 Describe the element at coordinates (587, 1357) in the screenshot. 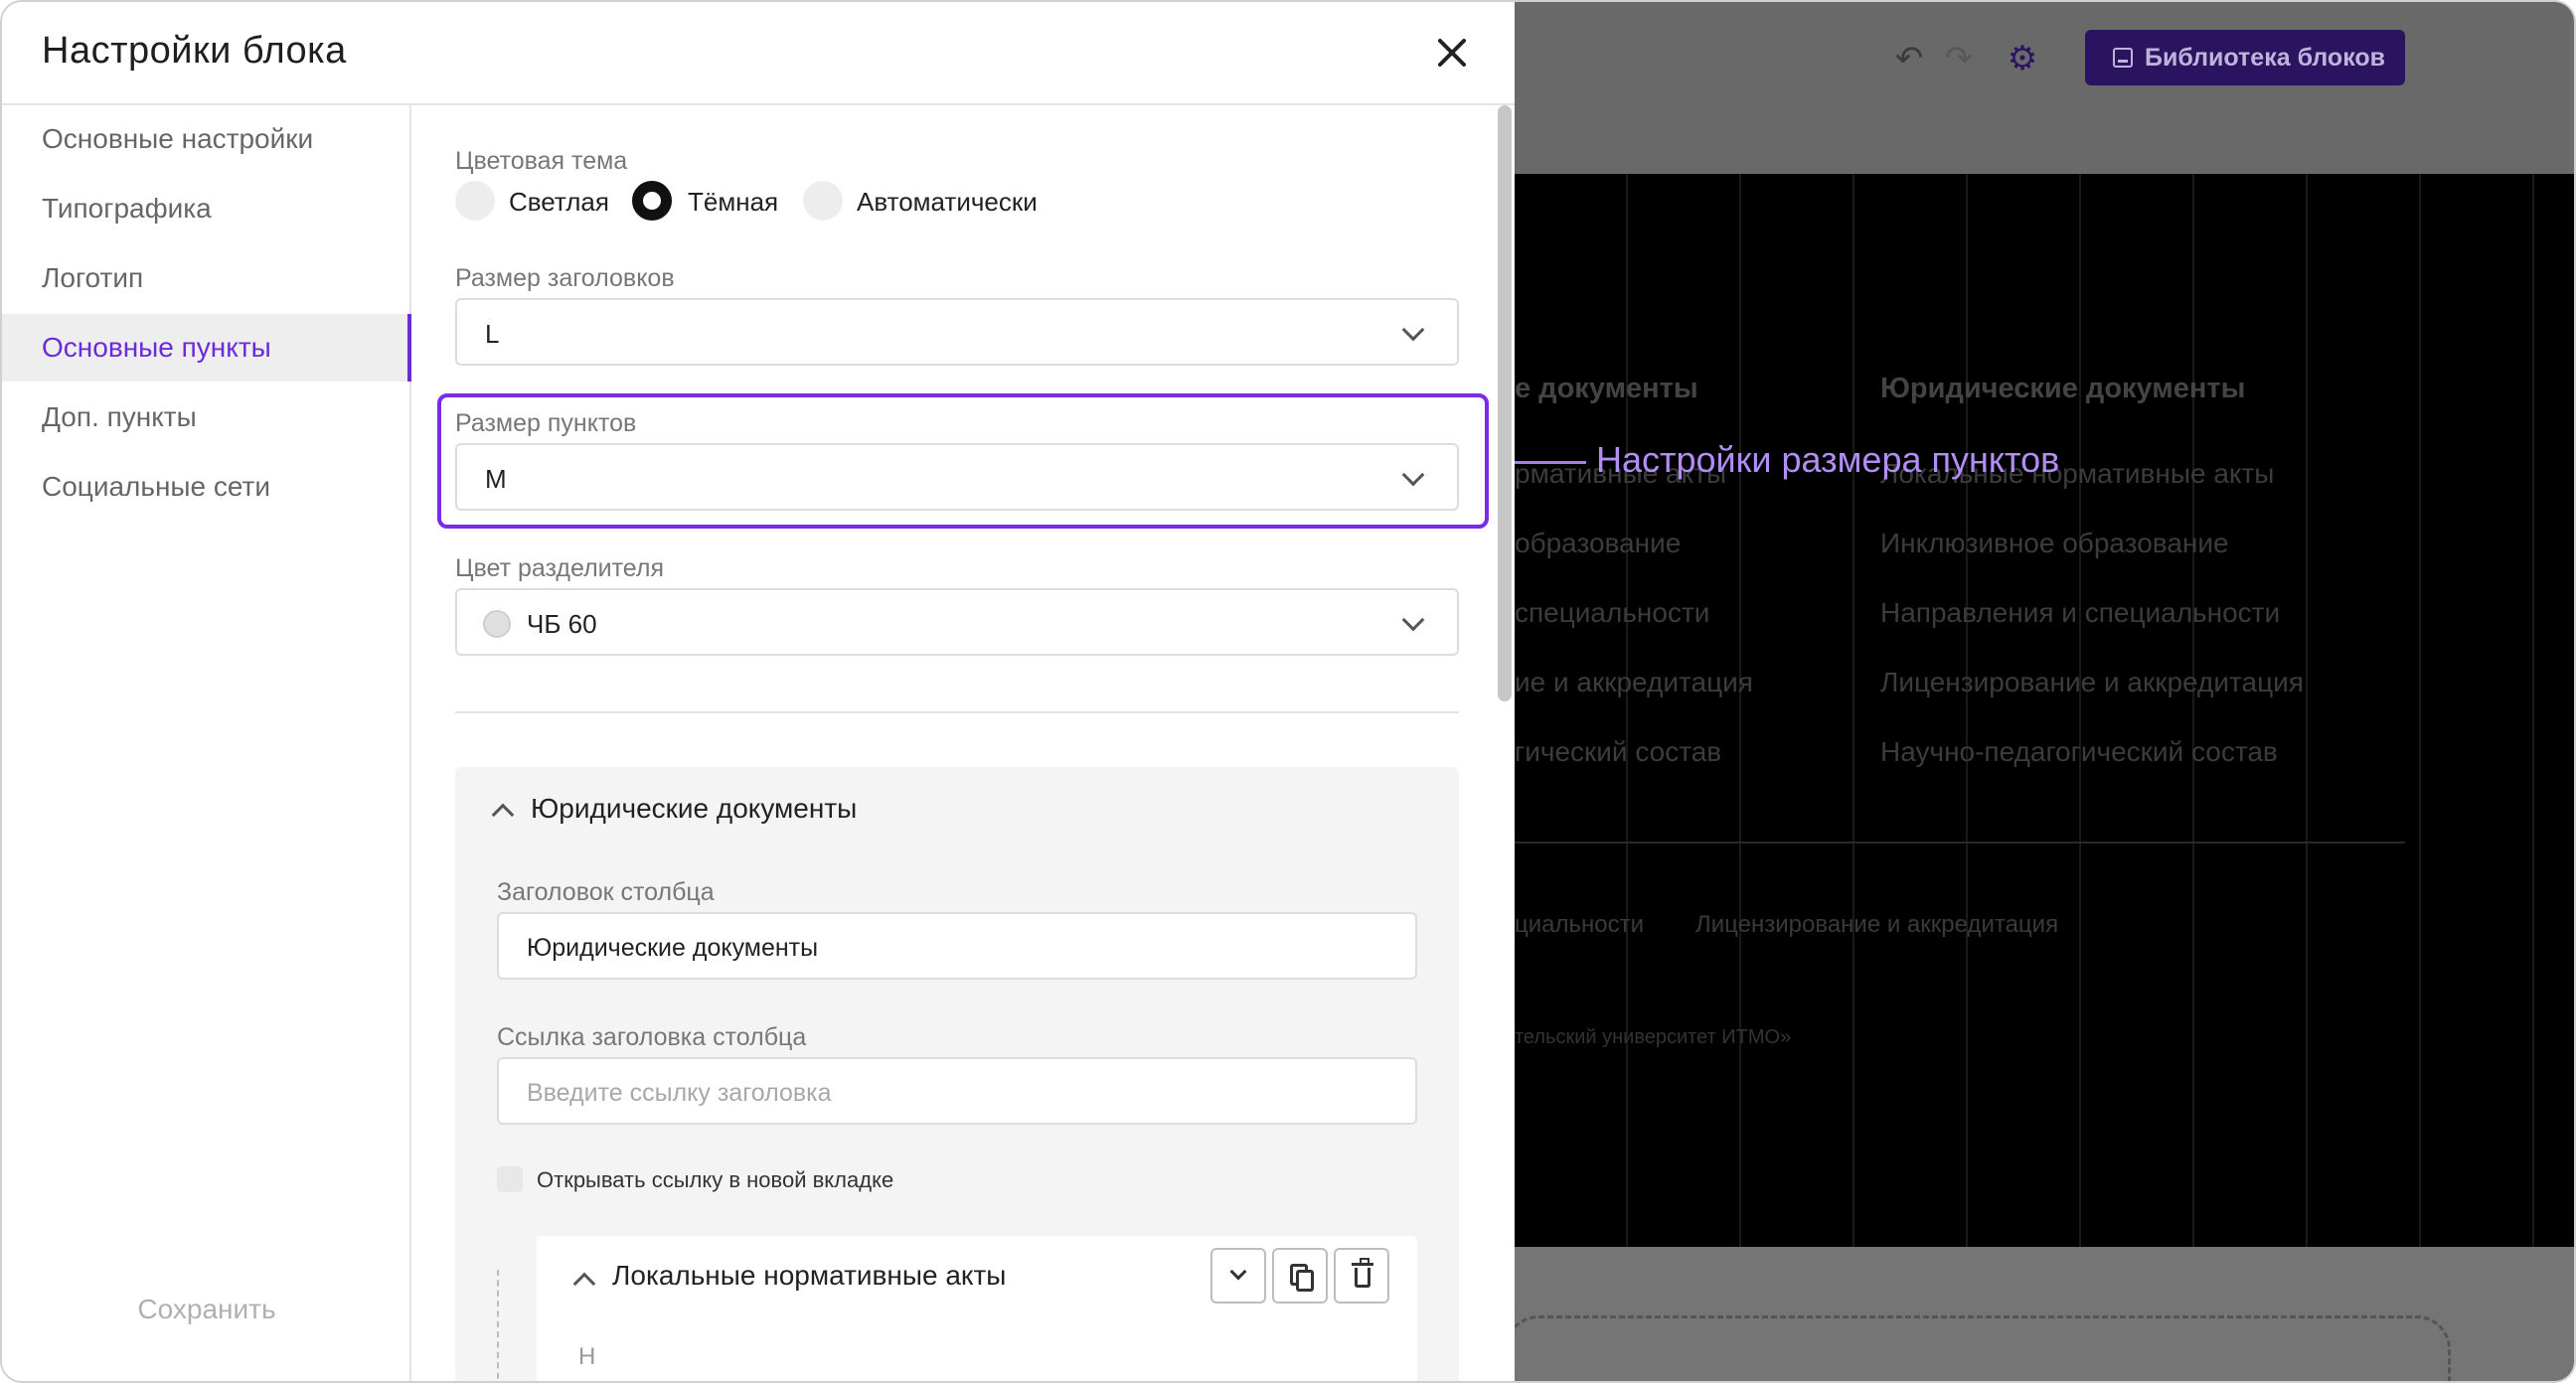

I see `sub-item-field-label: Н` at that location.